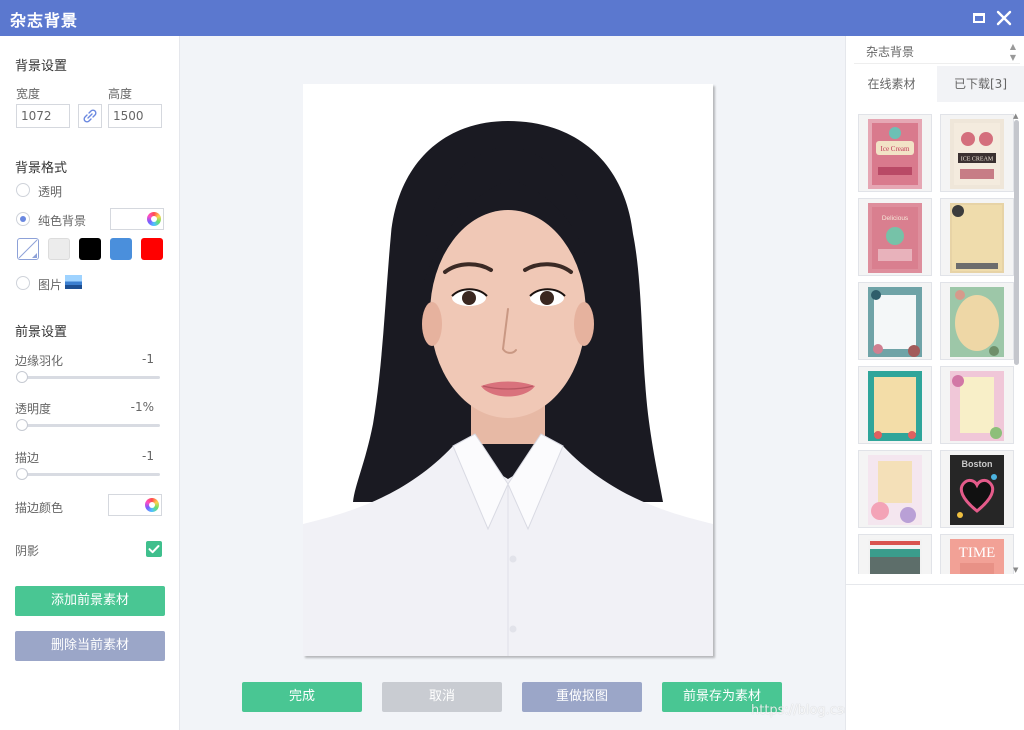  I want to click on add-foreground-button: 添加前景素材, so click(90, 601).